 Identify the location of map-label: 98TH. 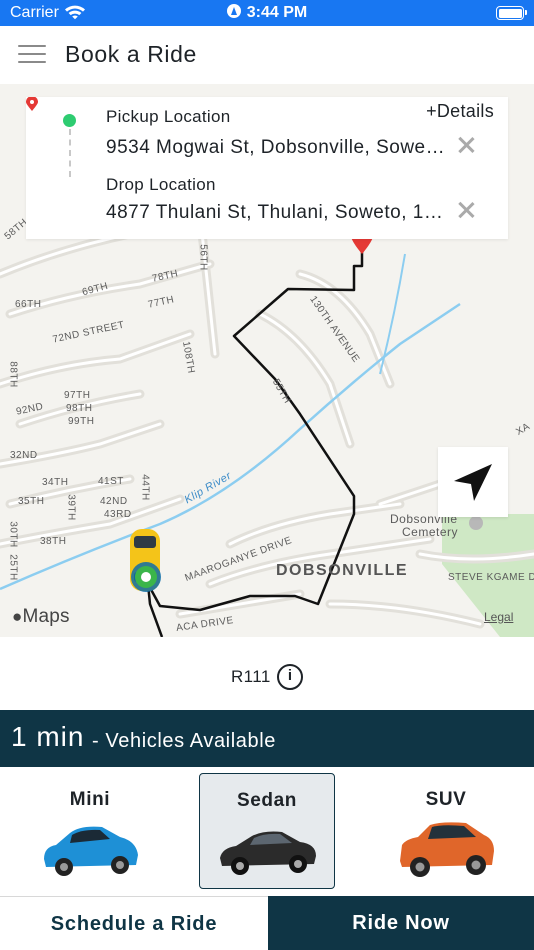
(79, 408).